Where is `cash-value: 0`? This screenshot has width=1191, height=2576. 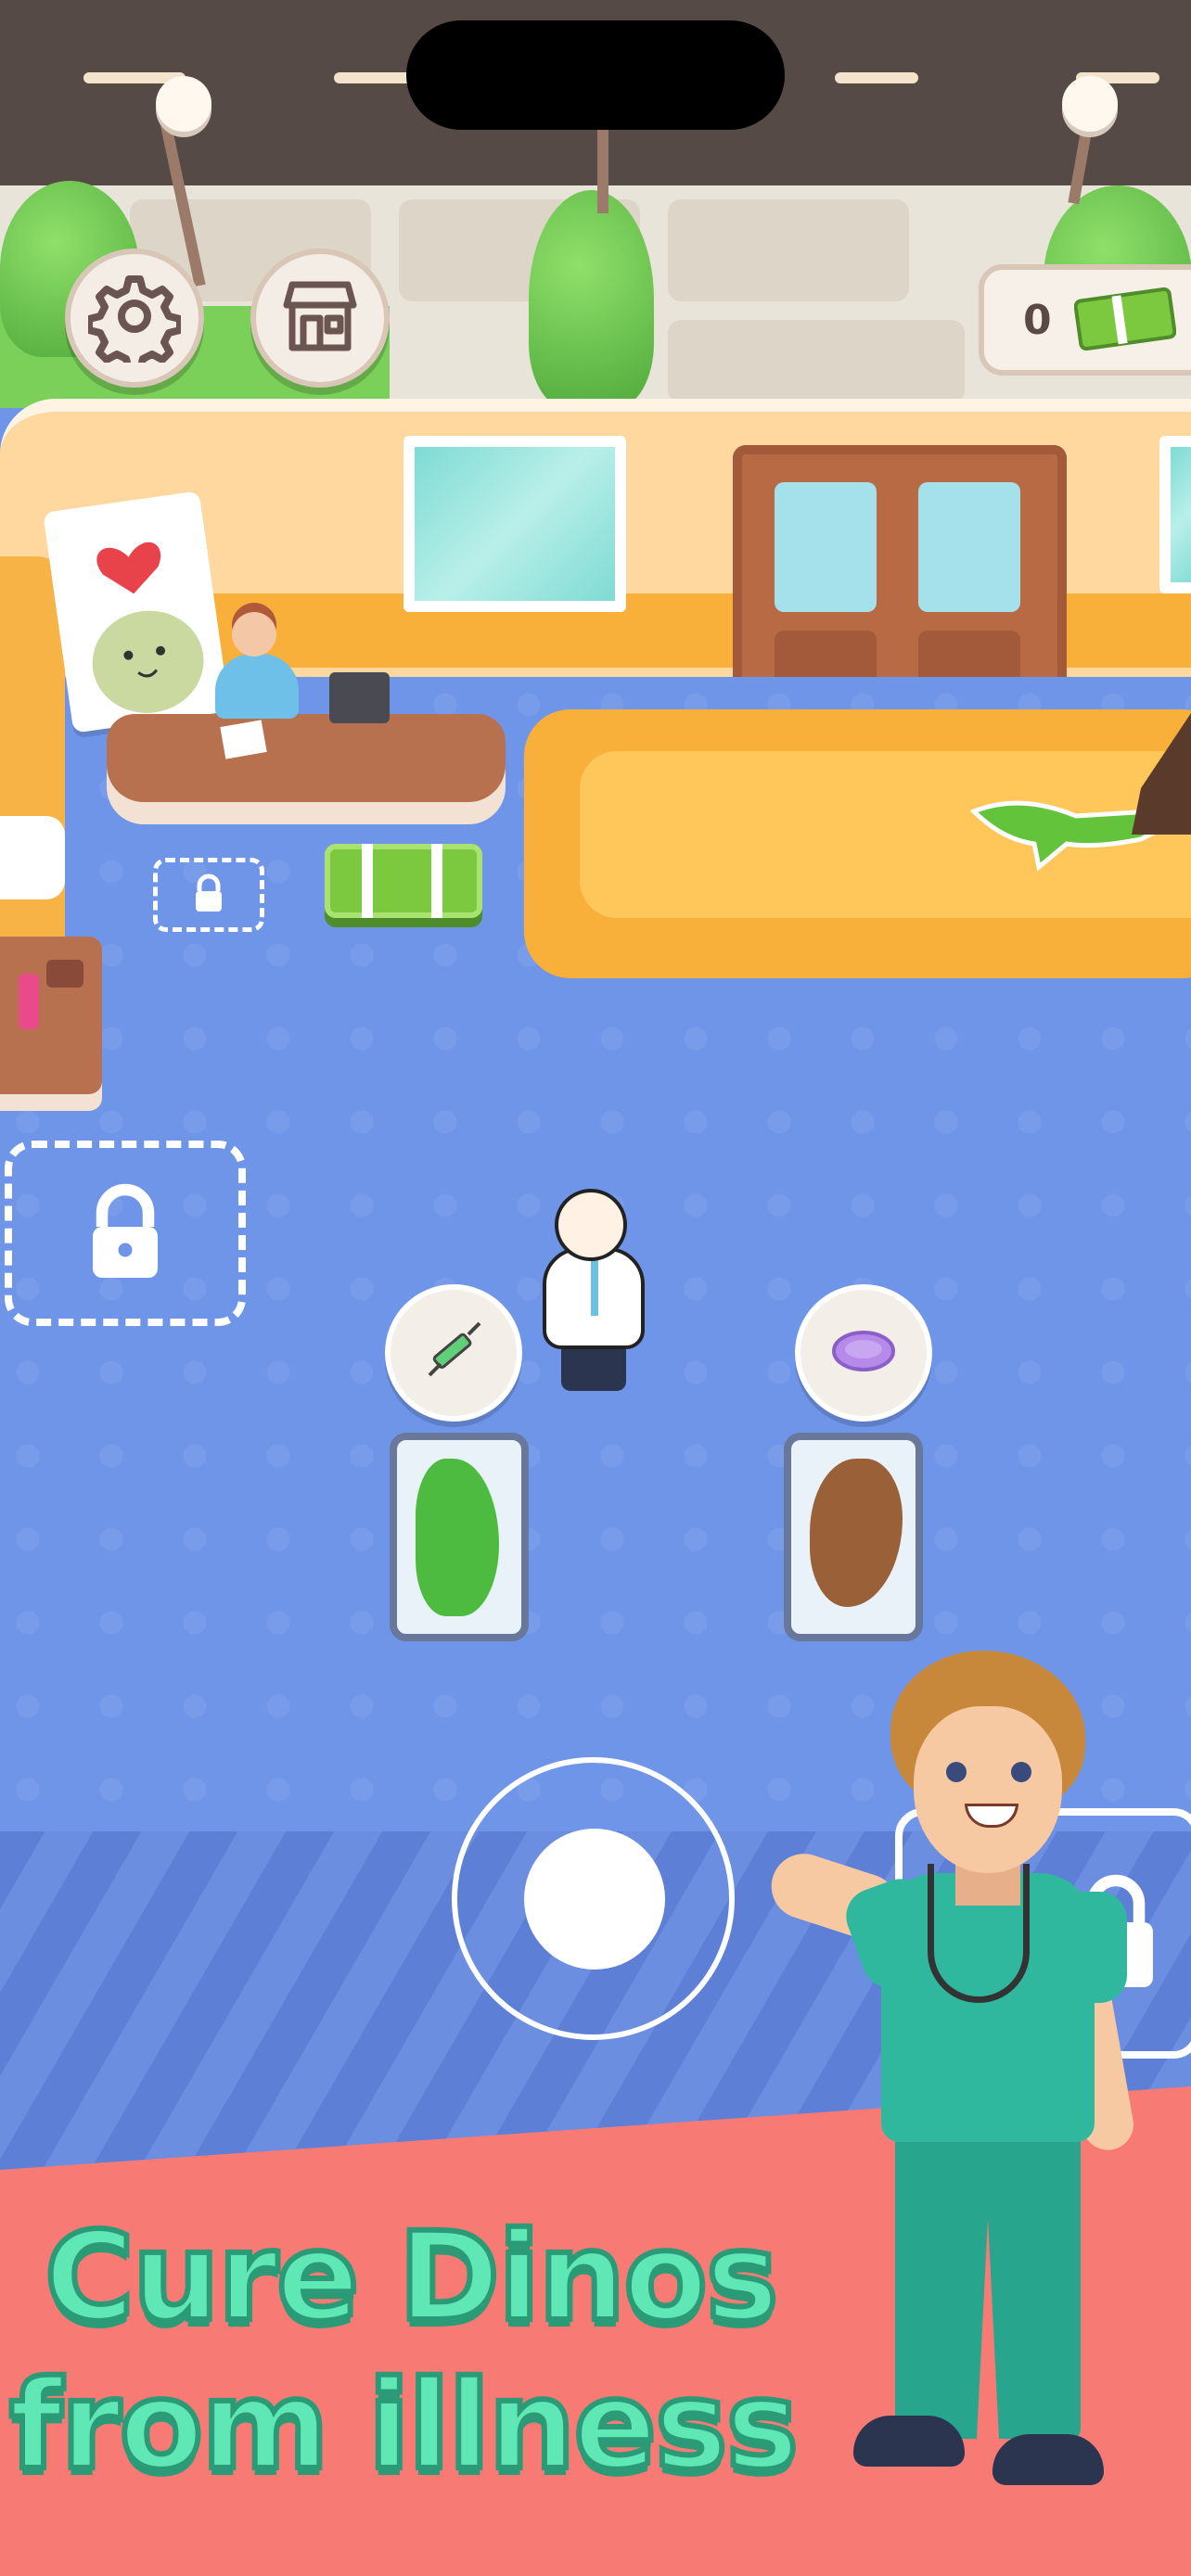 cash-value: 0 is located at coordinates (1037, 320).